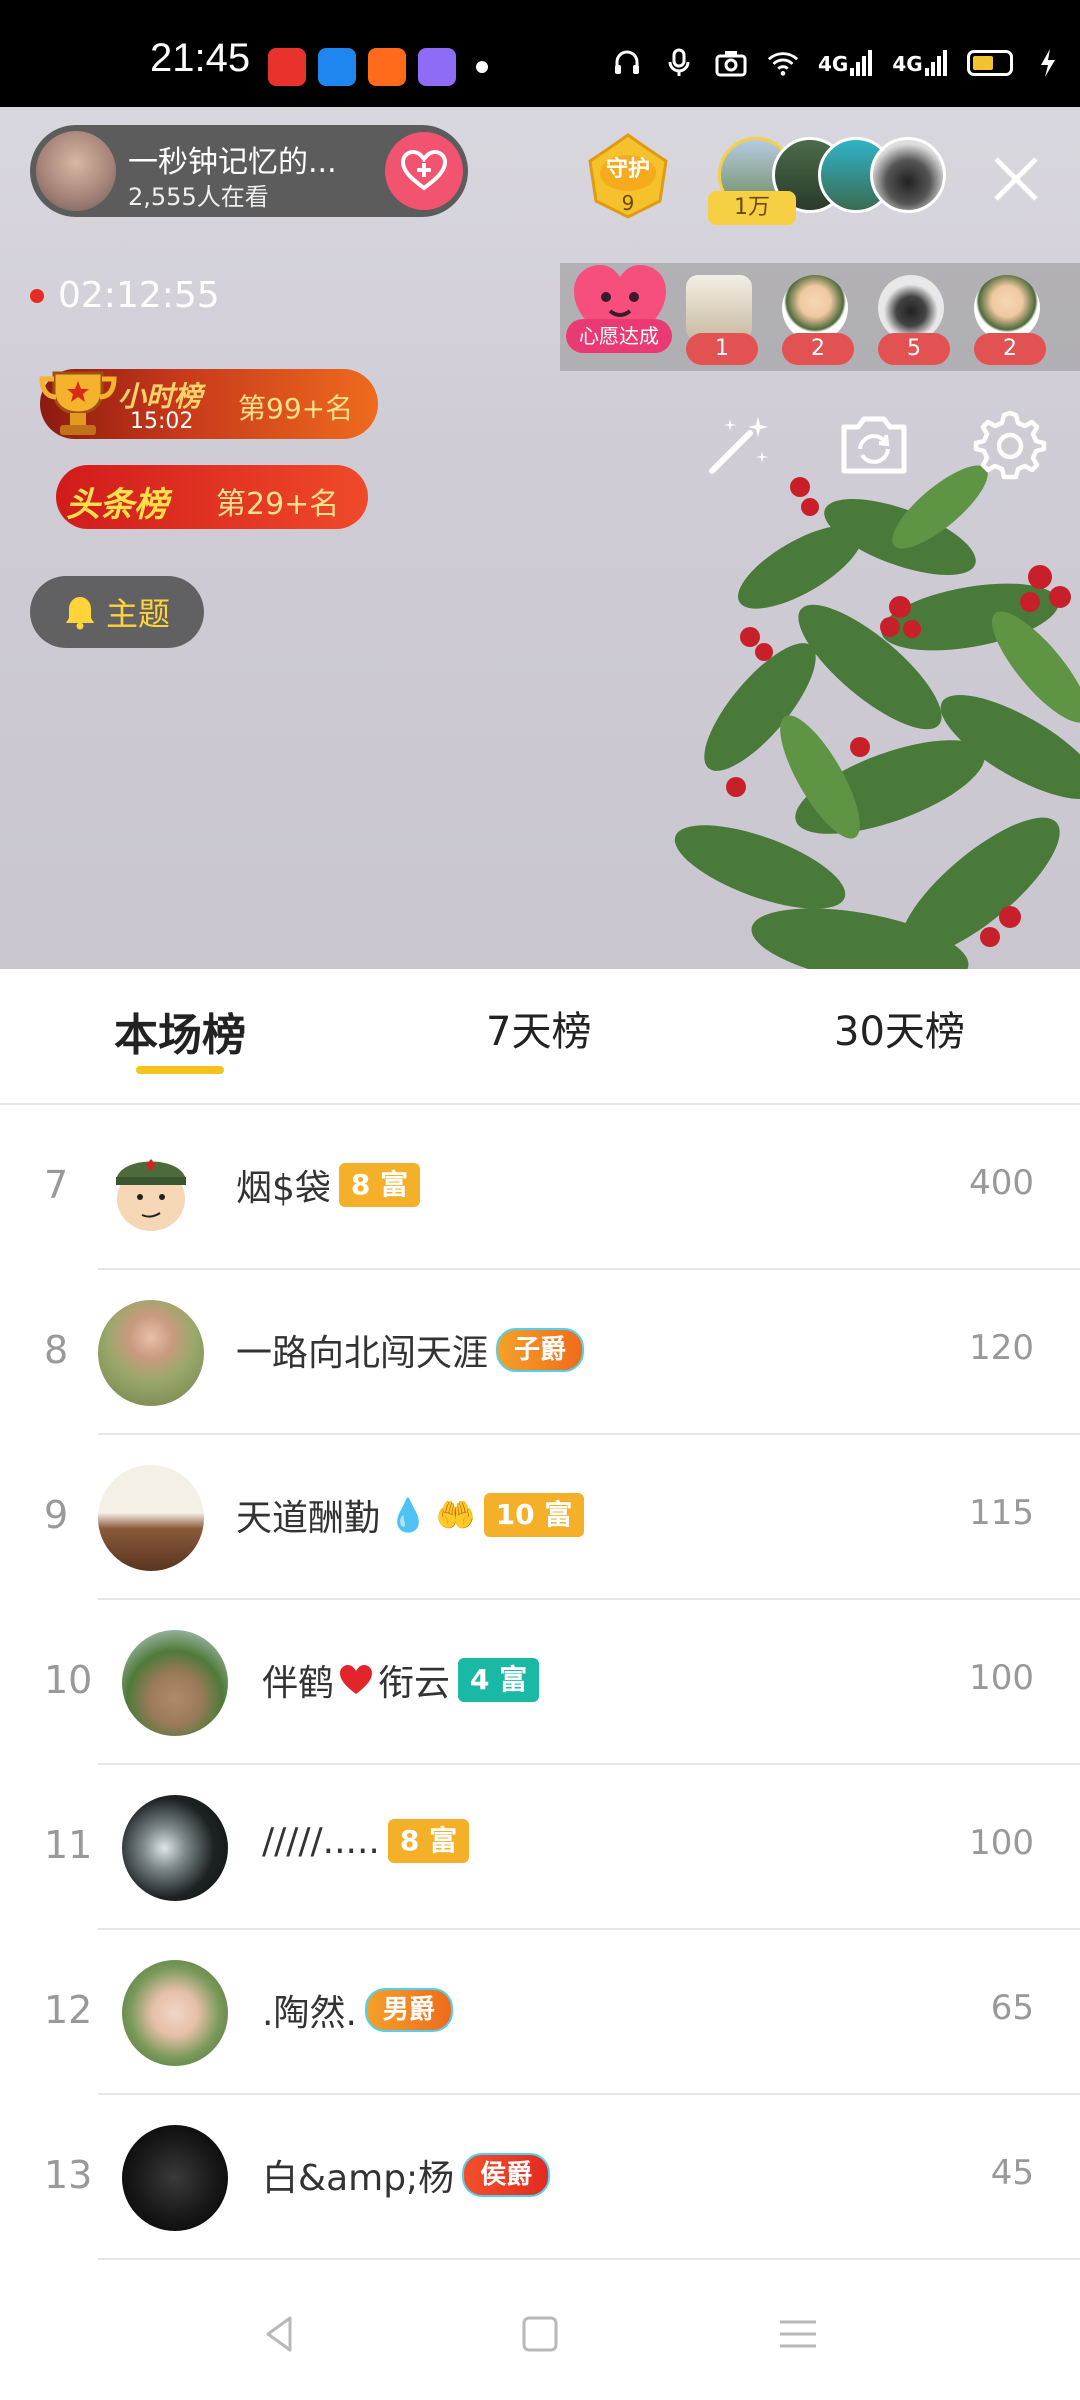 The image size is (1080, 2400). I want to click on live-timer: 02:12:55, so click(125, 295).